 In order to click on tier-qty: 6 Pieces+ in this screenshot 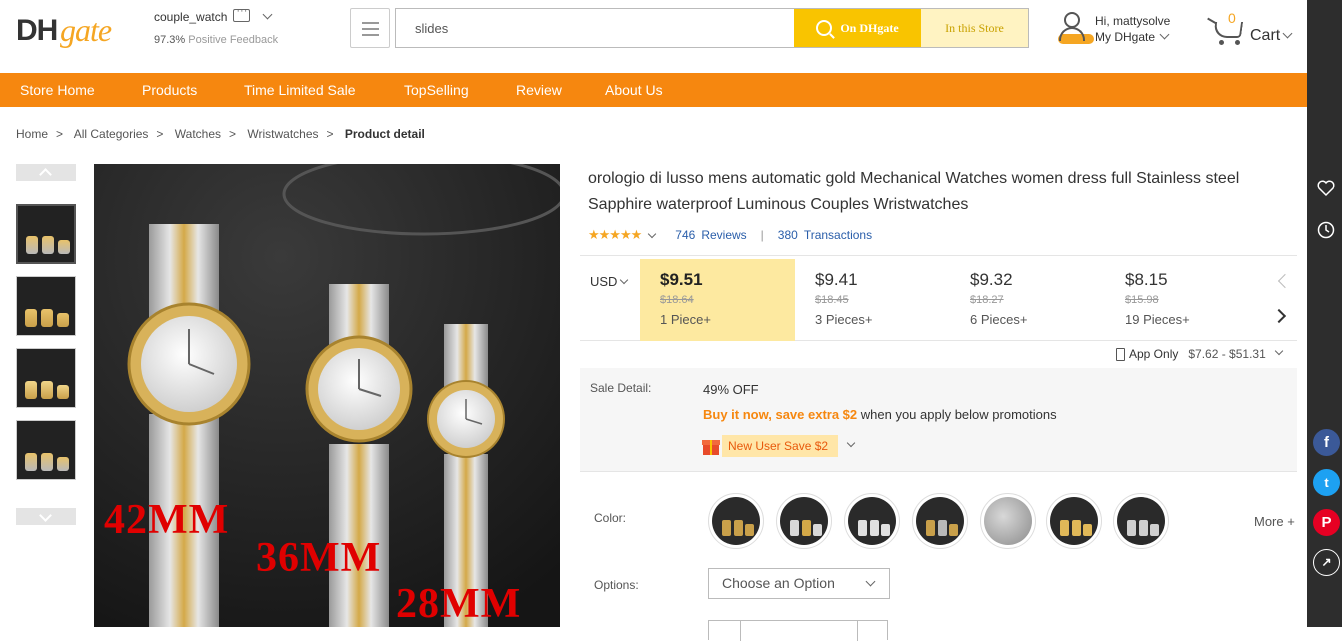, I will do `click(999, 319)`.